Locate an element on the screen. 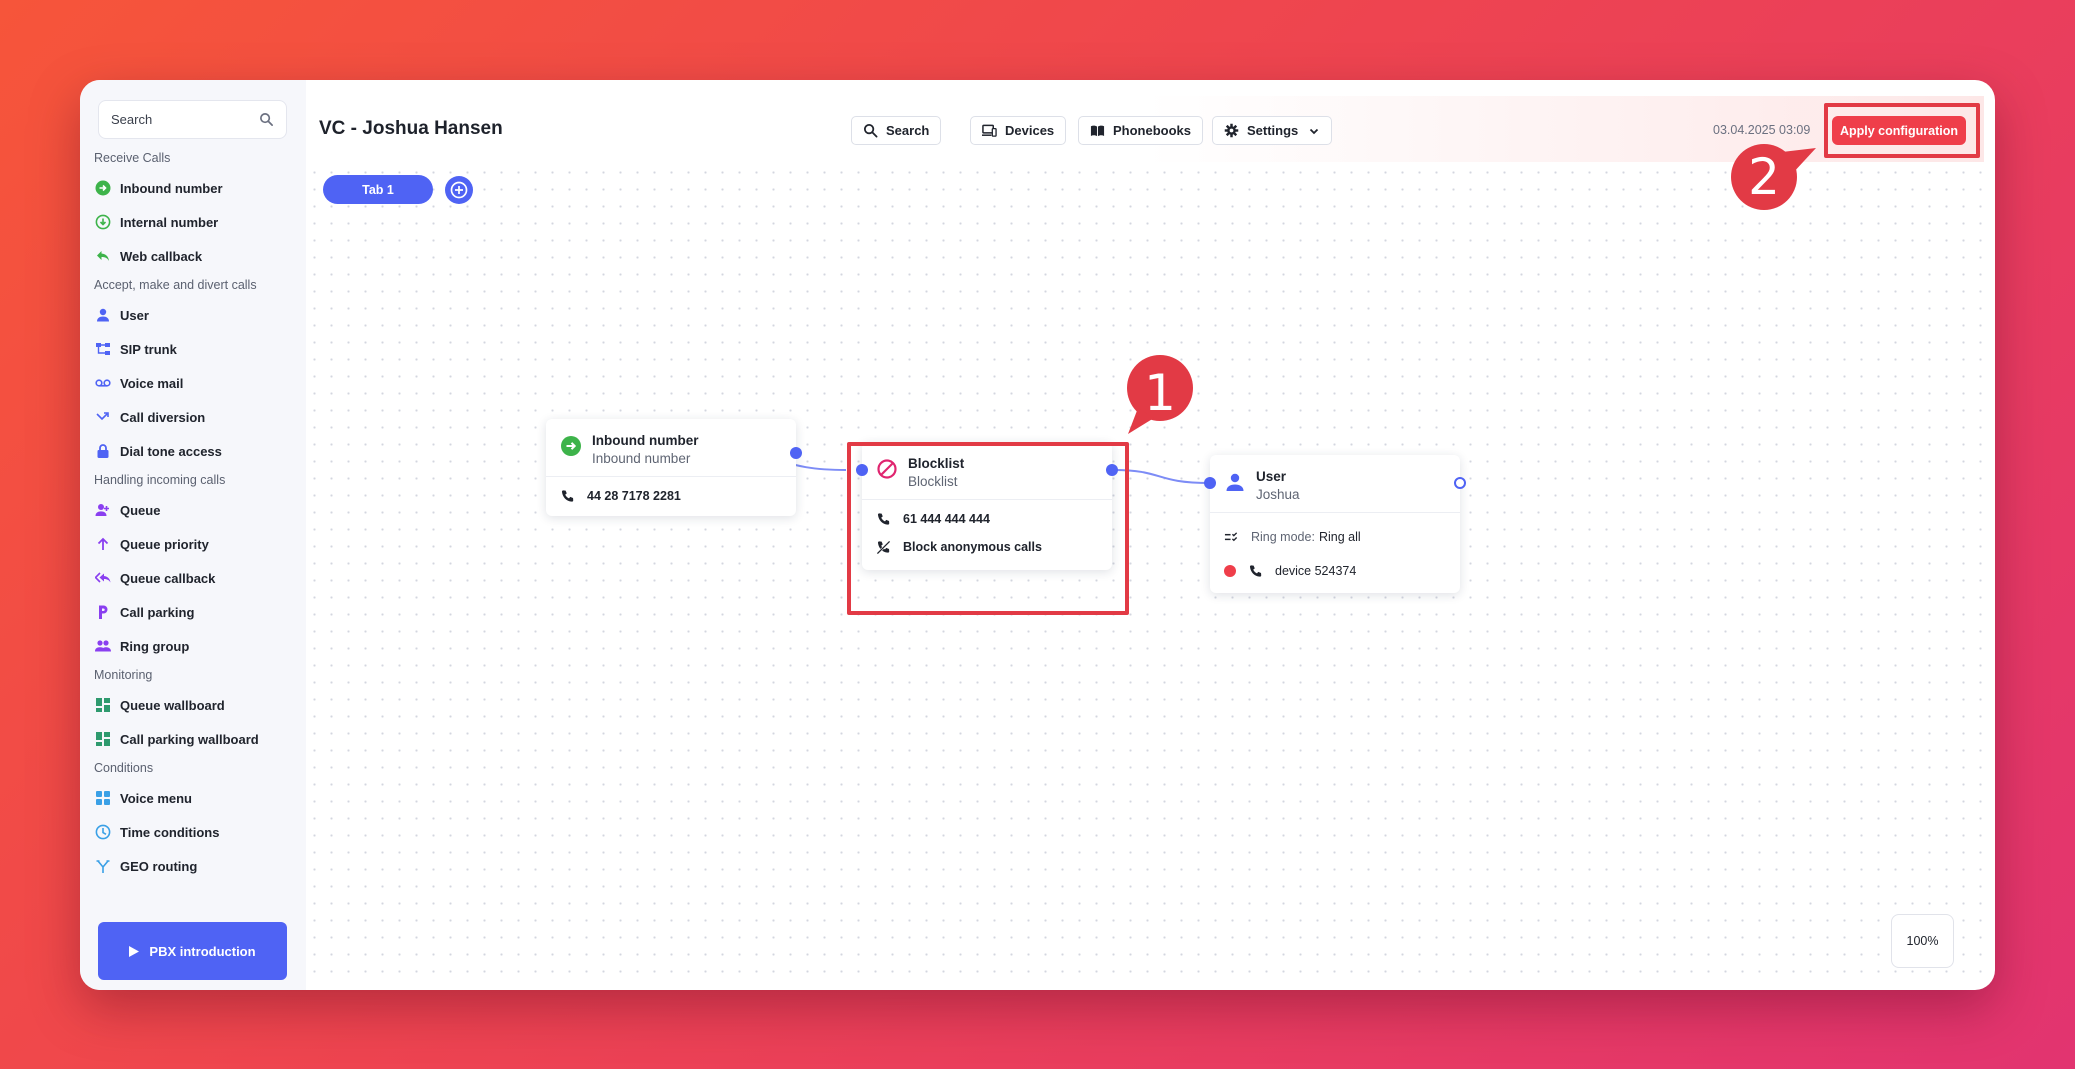 Image resolution: width=2075 pixels, height=1069 pixels. node-subtitle: Joshua is located at coordinates (1278, 494).